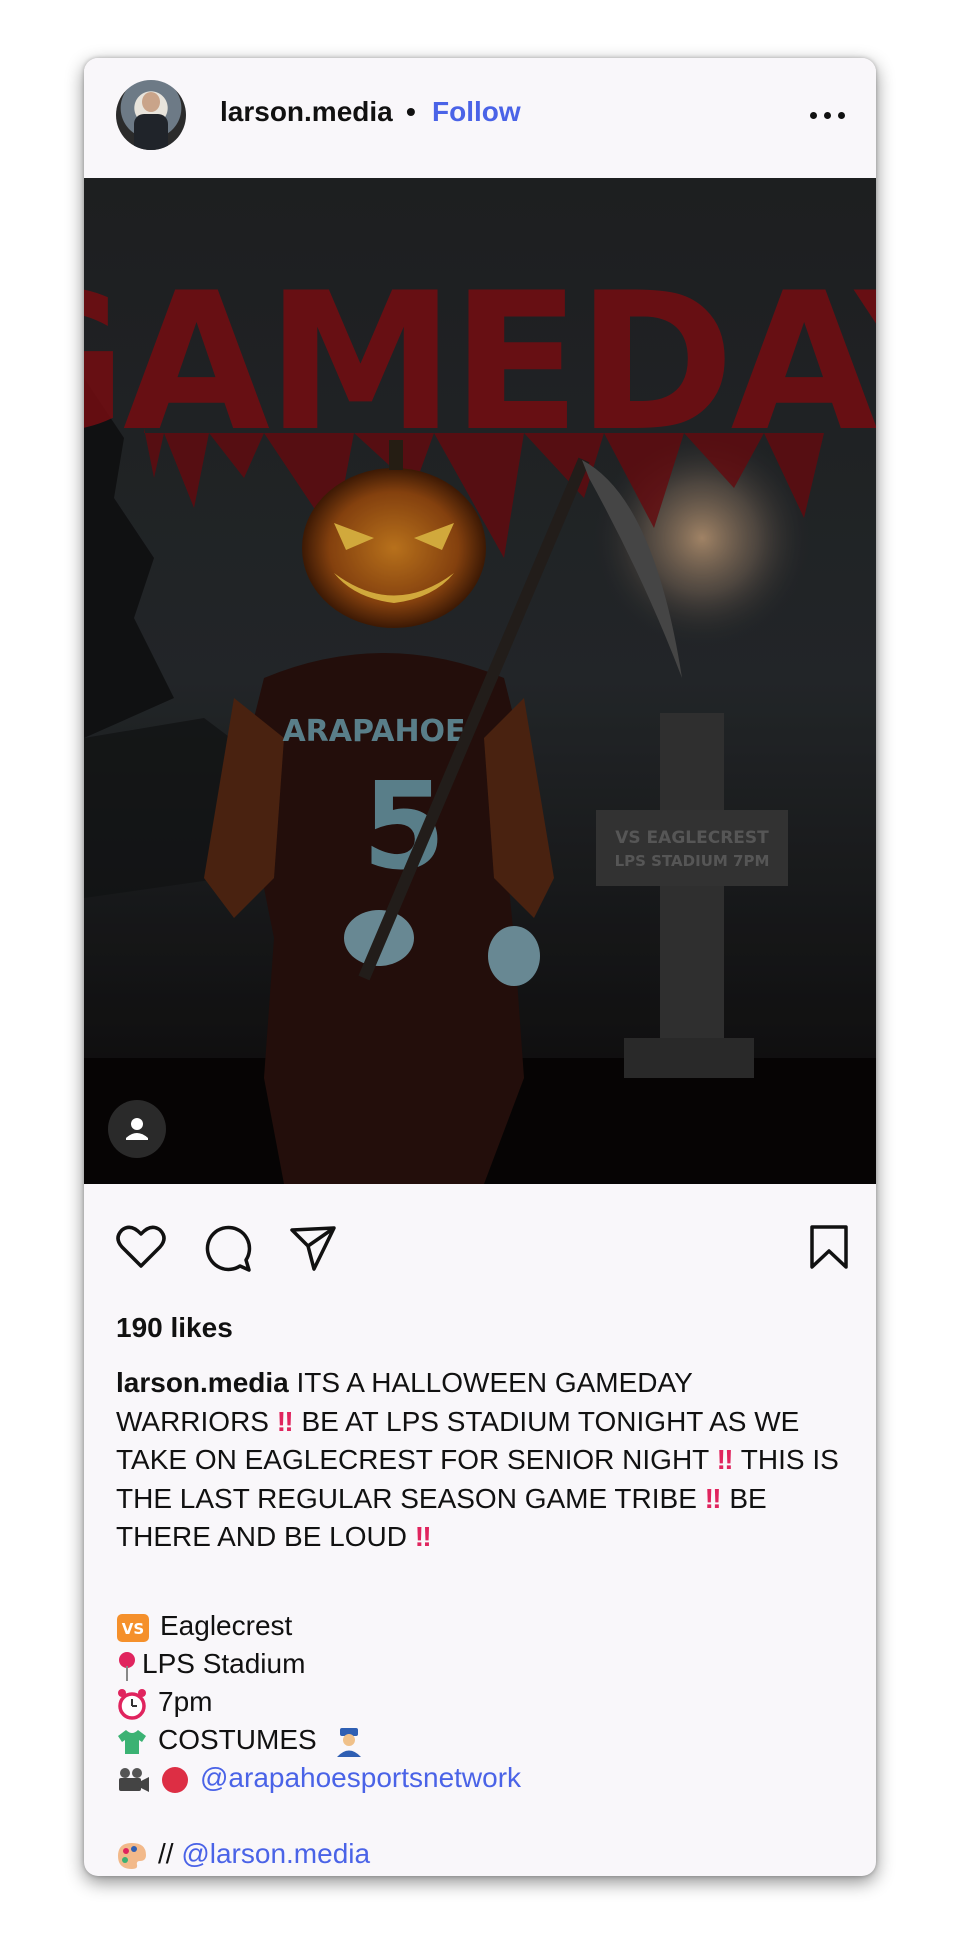 Image resolution: width=959 pixels, height=1955 pixels. I want to click on detail-attire: COSTUMES, so click(245, 1741).